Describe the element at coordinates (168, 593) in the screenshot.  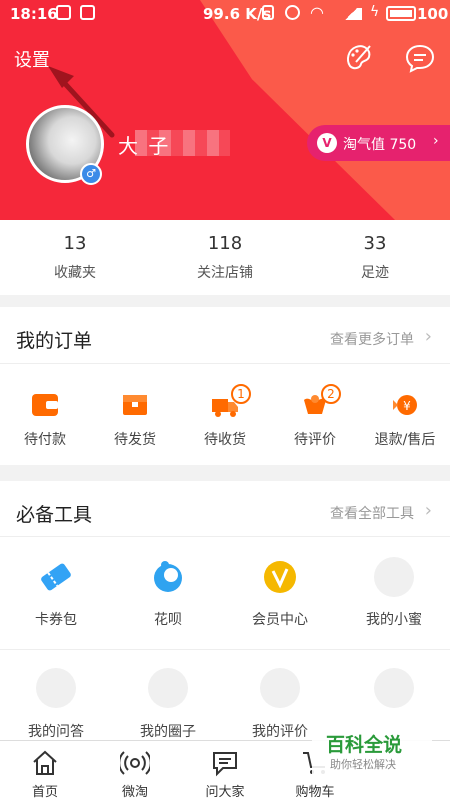
I see `tool-huabei: 花呗` at that location.